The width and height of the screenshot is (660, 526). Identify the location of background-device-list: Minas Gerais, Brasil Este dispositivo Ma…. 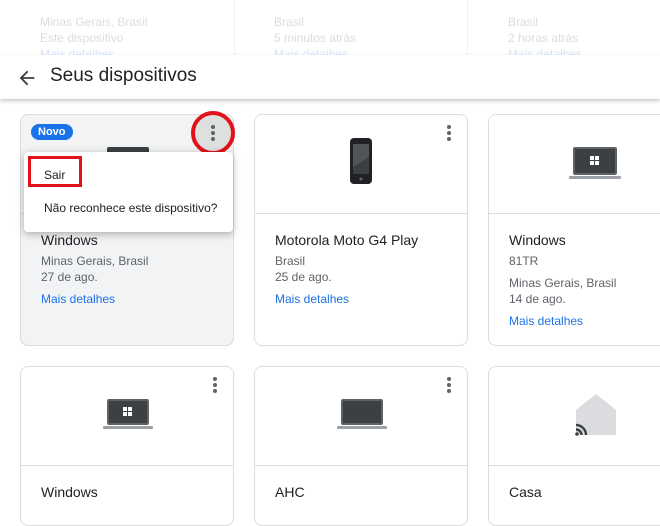
(330, 30).